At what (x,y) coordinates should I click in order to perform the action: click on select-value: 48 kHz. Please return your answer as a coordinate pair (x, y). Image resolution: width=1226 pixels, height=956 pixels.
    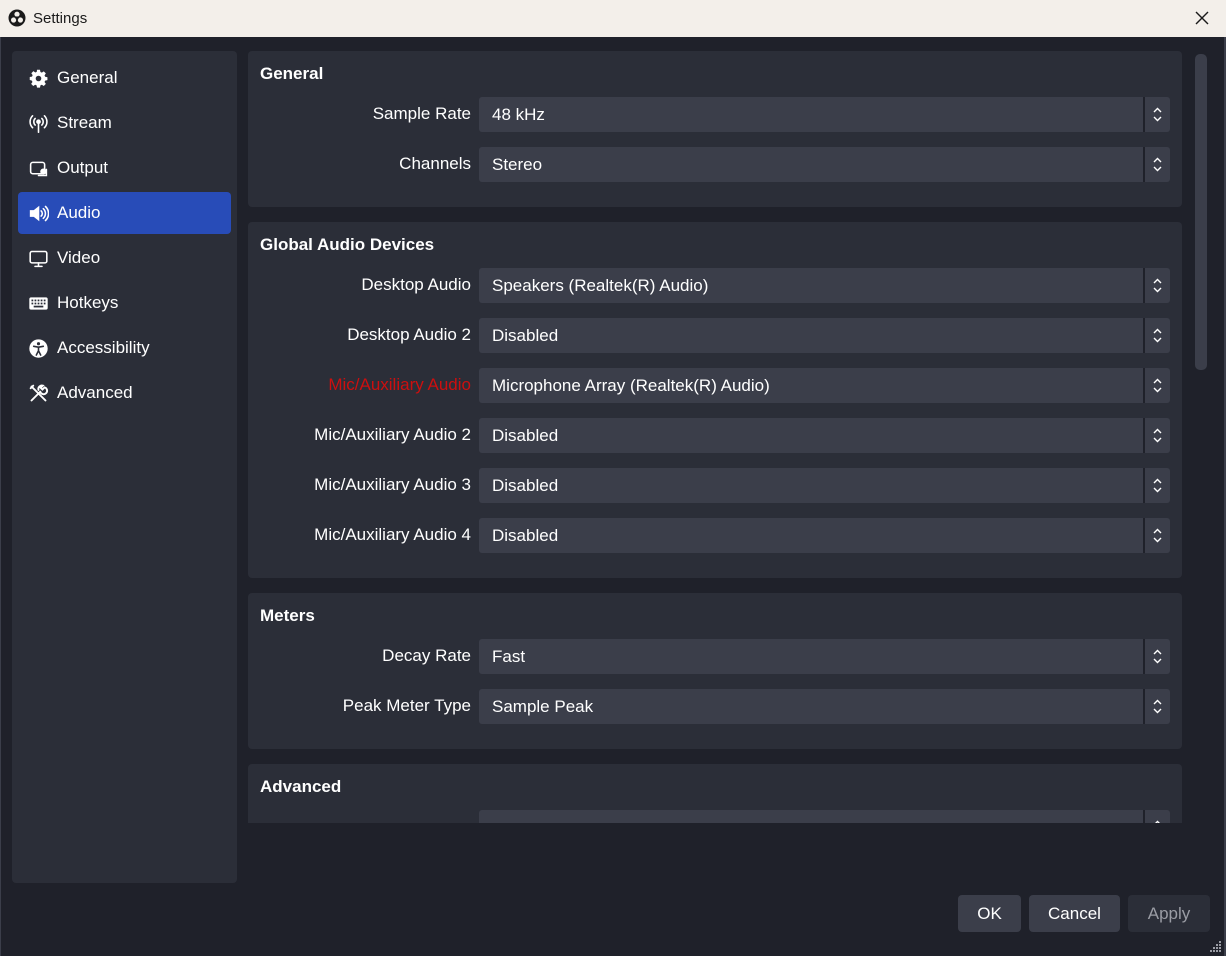
    Looking at the image, I should click on (518, 114).